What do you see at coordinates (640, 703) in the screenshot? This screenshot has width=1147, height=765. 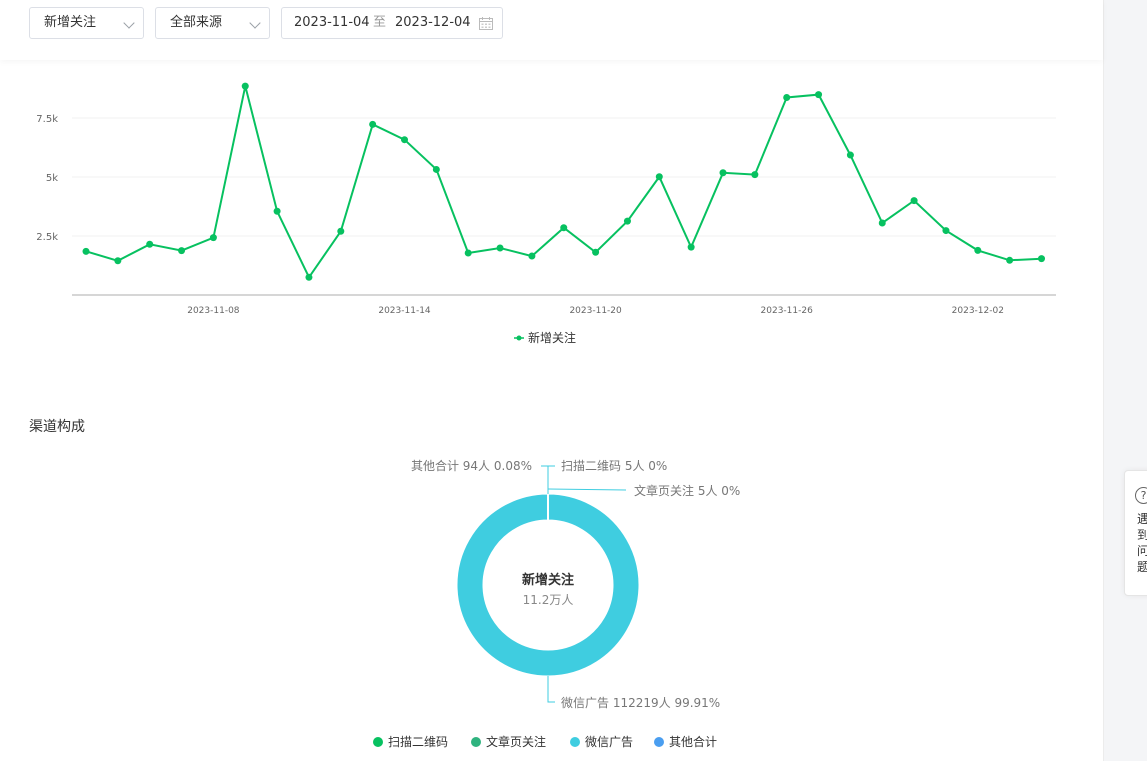 I see `slice-label: 微信广告 112219人 99.91%` at bounding box center [640, 703].